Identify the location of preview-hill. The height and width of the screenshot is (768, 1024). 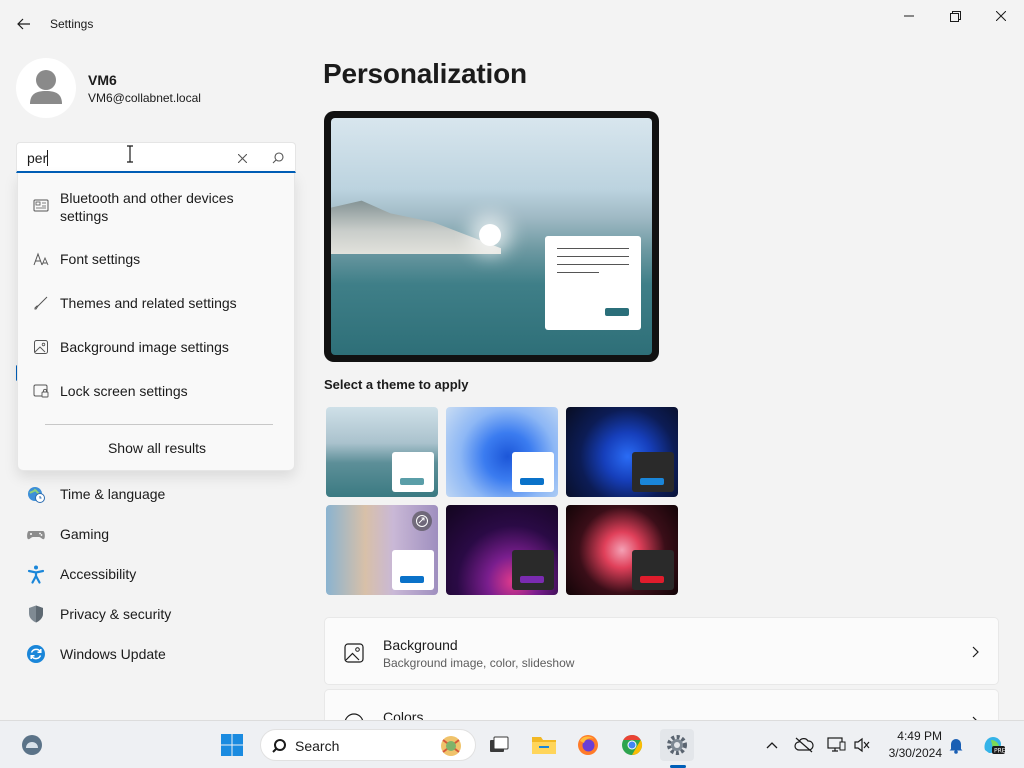
(416, 227).